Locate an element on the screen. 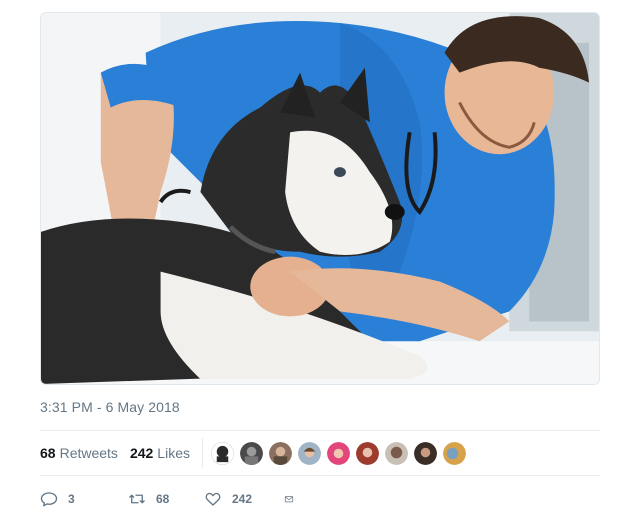  like-button: 242 is located at coordinates (249, 499).